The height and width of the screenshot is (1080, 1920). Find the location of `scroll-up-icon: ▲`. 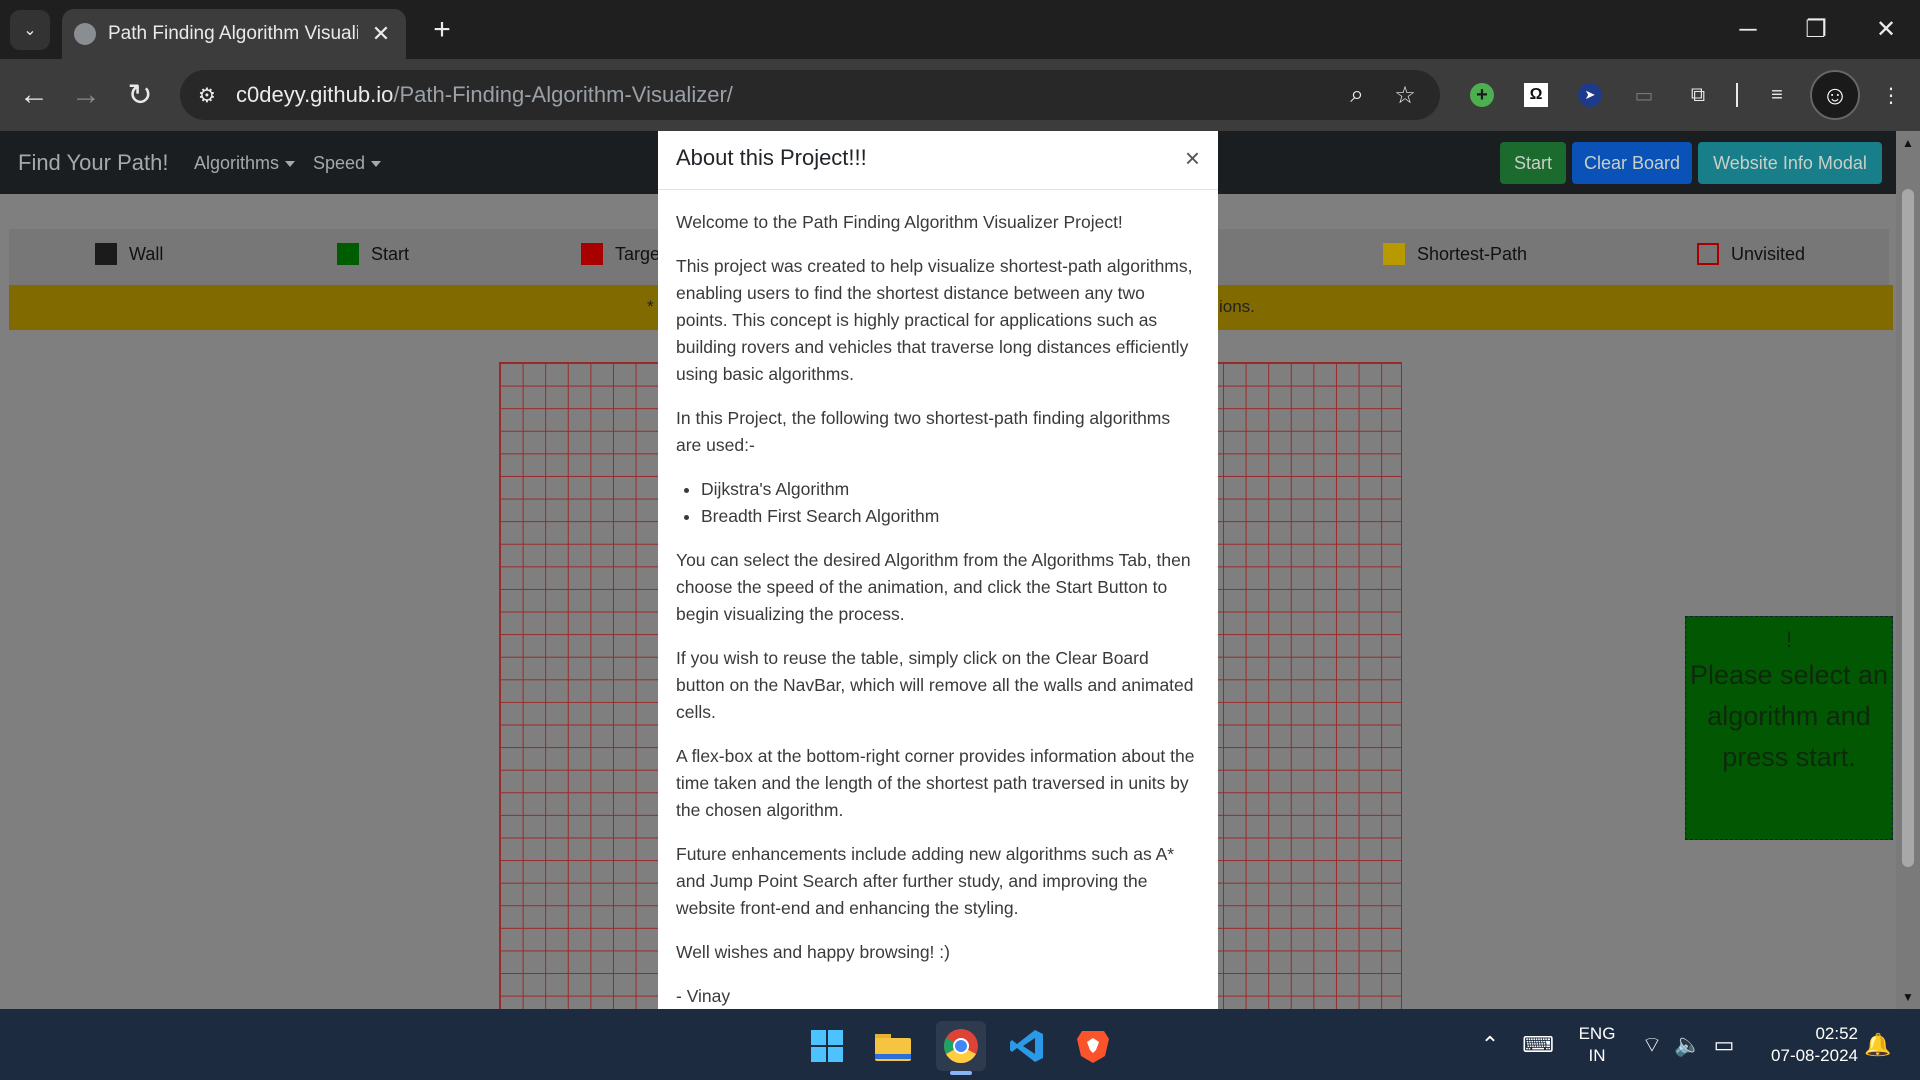

scroll-up-icon: ▲ is located at coordinates (1908, 143).